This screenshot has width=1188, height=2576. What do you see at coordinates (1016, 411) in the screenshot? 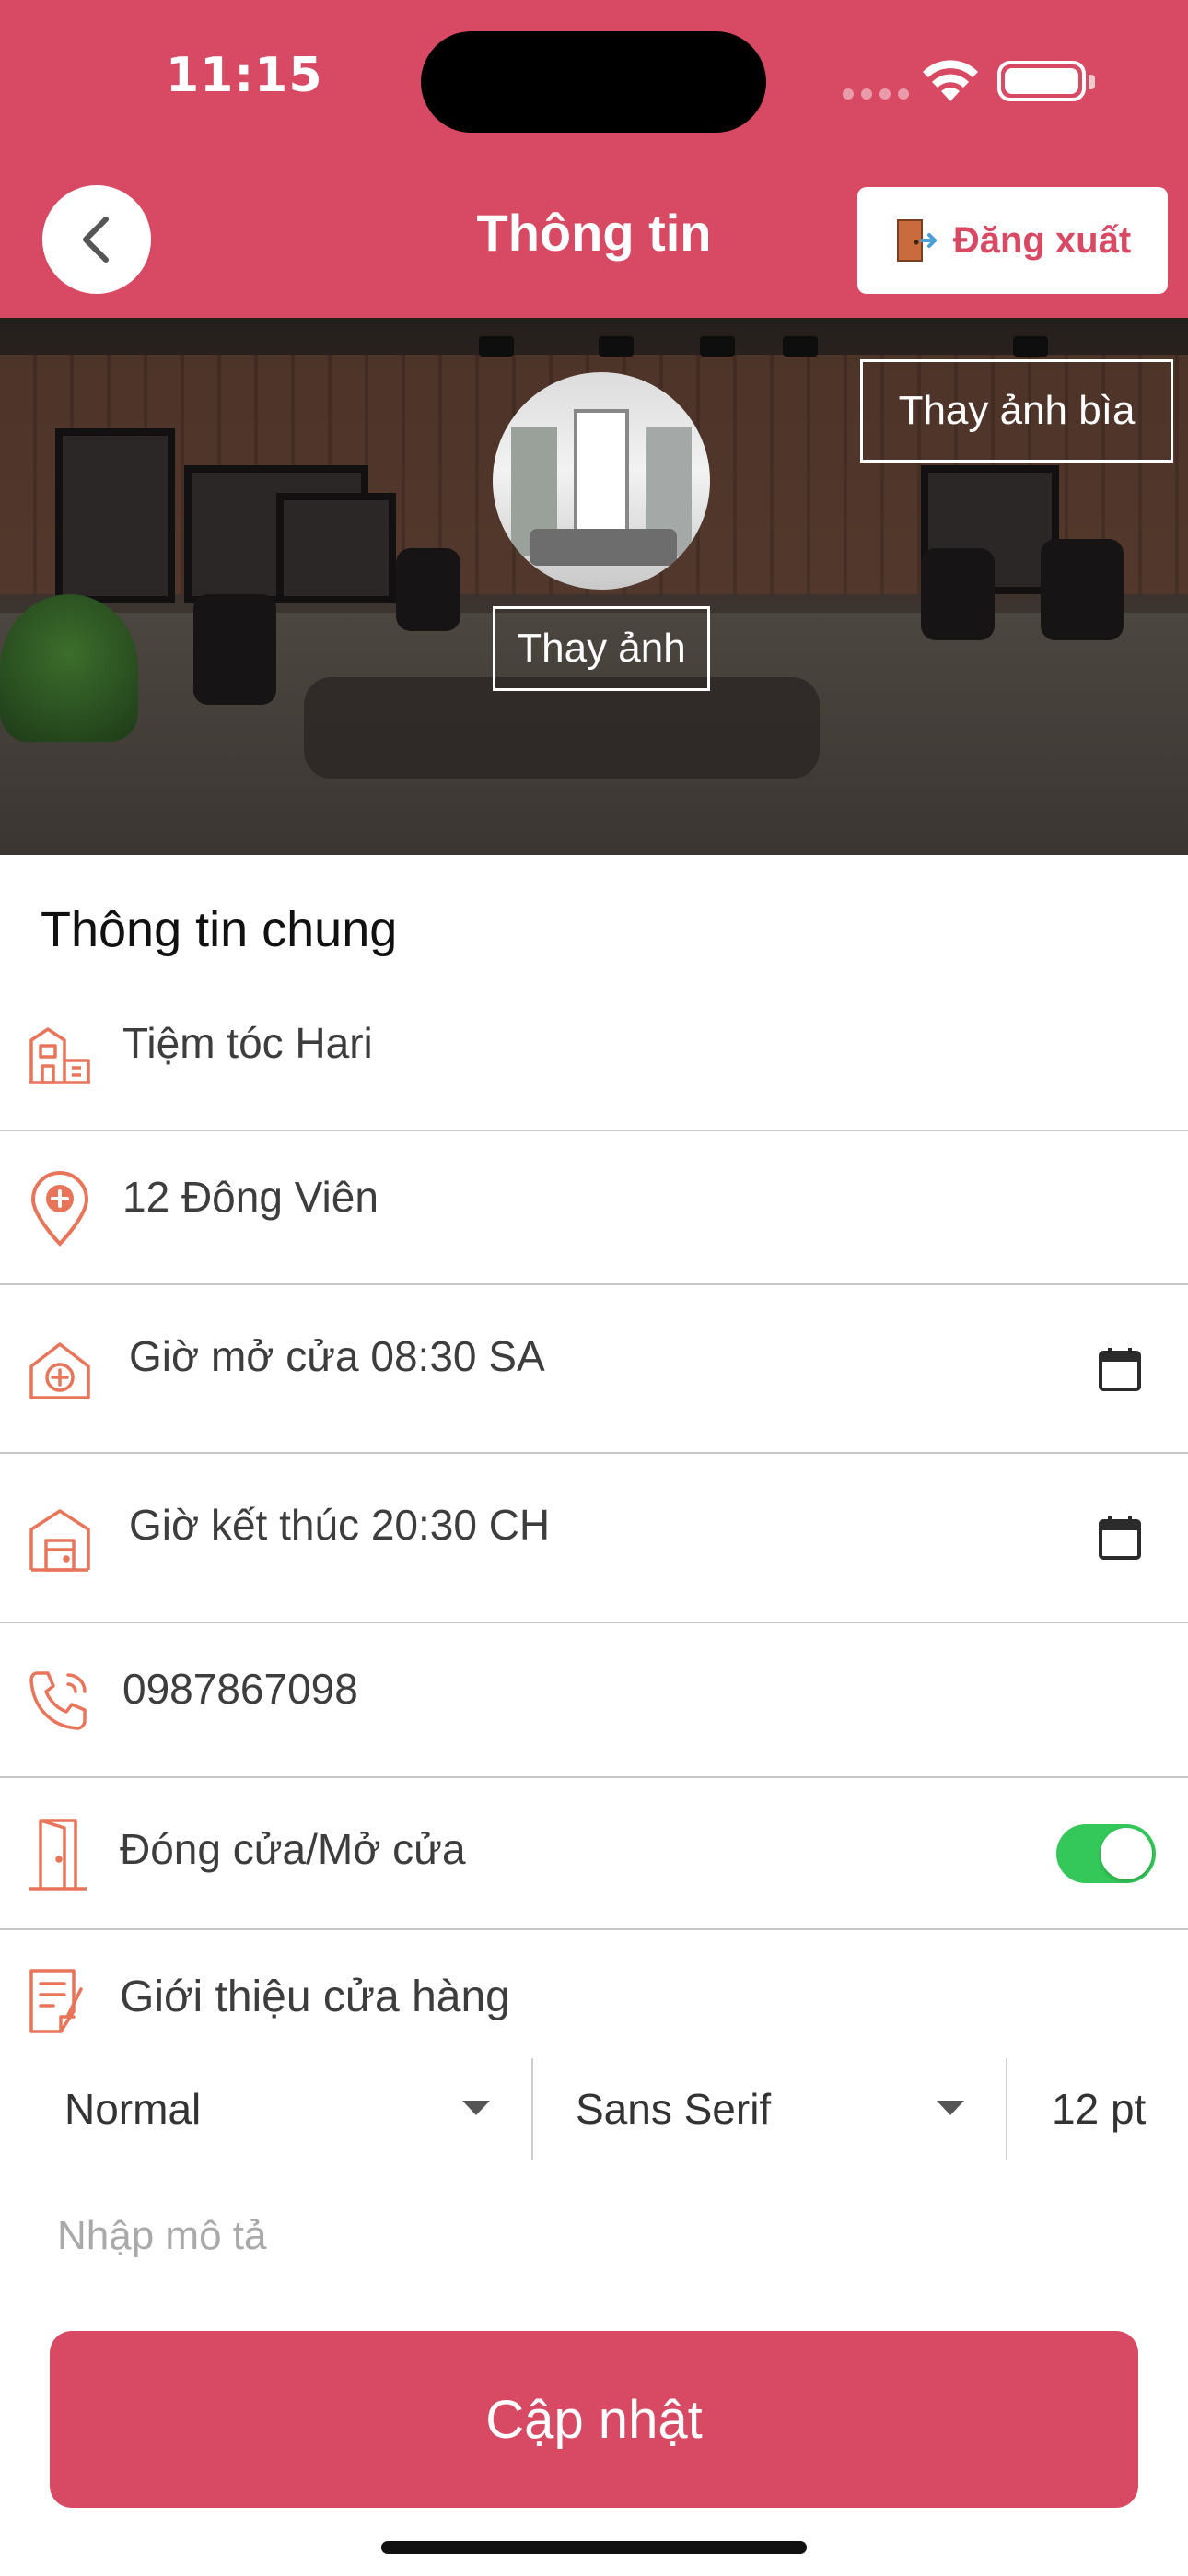
I see `change-cover-button: Thay ảnh bìa` at bounding box center [1016, 411].